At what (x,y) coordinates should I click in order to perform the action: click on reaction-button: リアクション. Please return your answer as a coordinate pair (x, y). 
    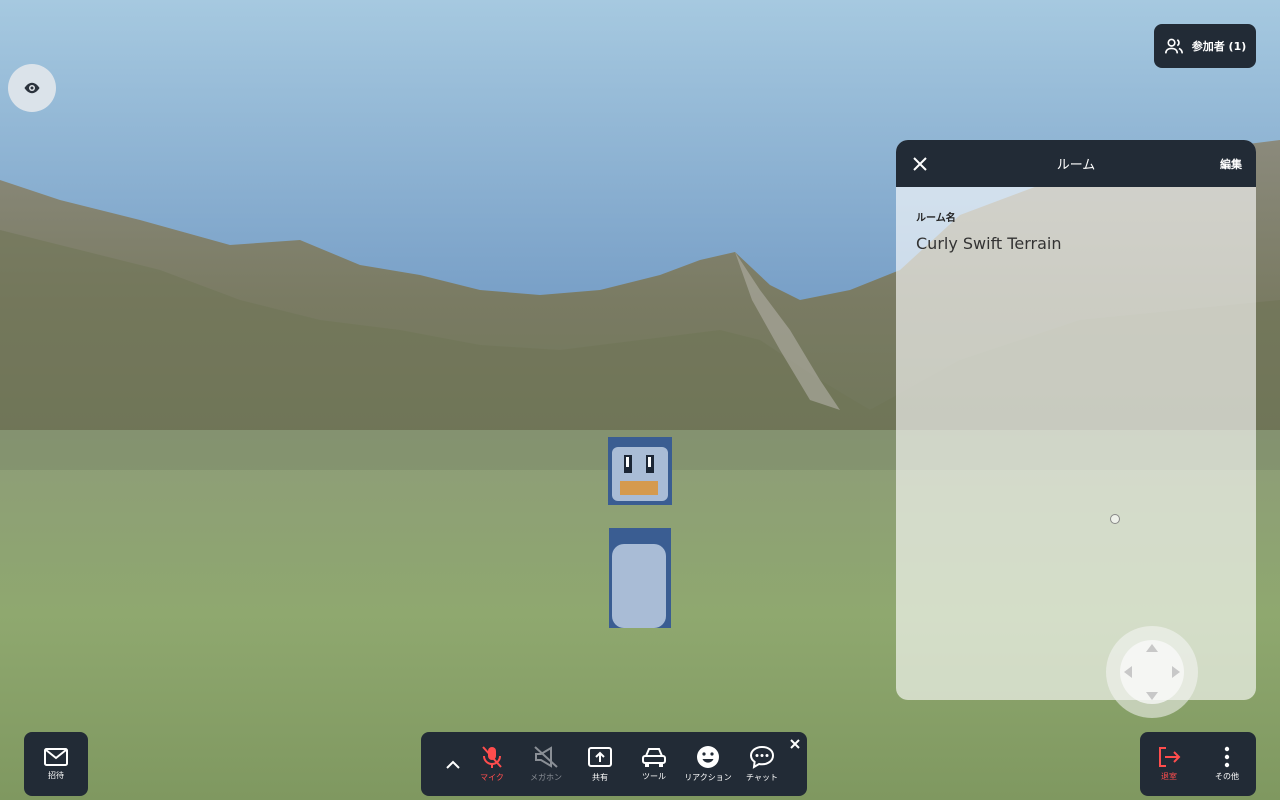
    Looking at the image, I should click on (708, 764).